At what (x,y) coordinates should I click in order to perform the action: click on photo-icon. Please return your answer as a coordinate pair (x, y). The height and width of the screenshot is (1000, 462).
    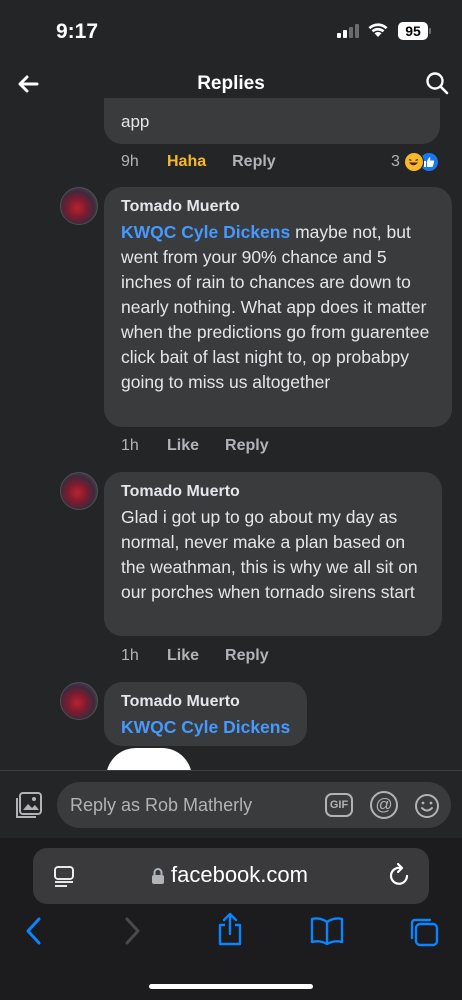
    Looking at the image, I should click on (29, 805).